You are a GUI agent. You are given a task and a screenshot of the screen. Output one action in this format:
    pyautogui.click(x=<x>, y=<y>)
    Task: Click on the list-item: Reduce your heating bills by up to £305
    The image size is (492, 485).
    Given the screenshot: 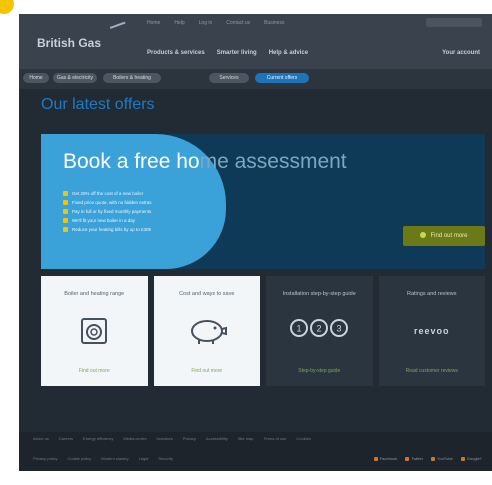 What is the action you would take?
    pyautogui.click(x=107, y=229)
    